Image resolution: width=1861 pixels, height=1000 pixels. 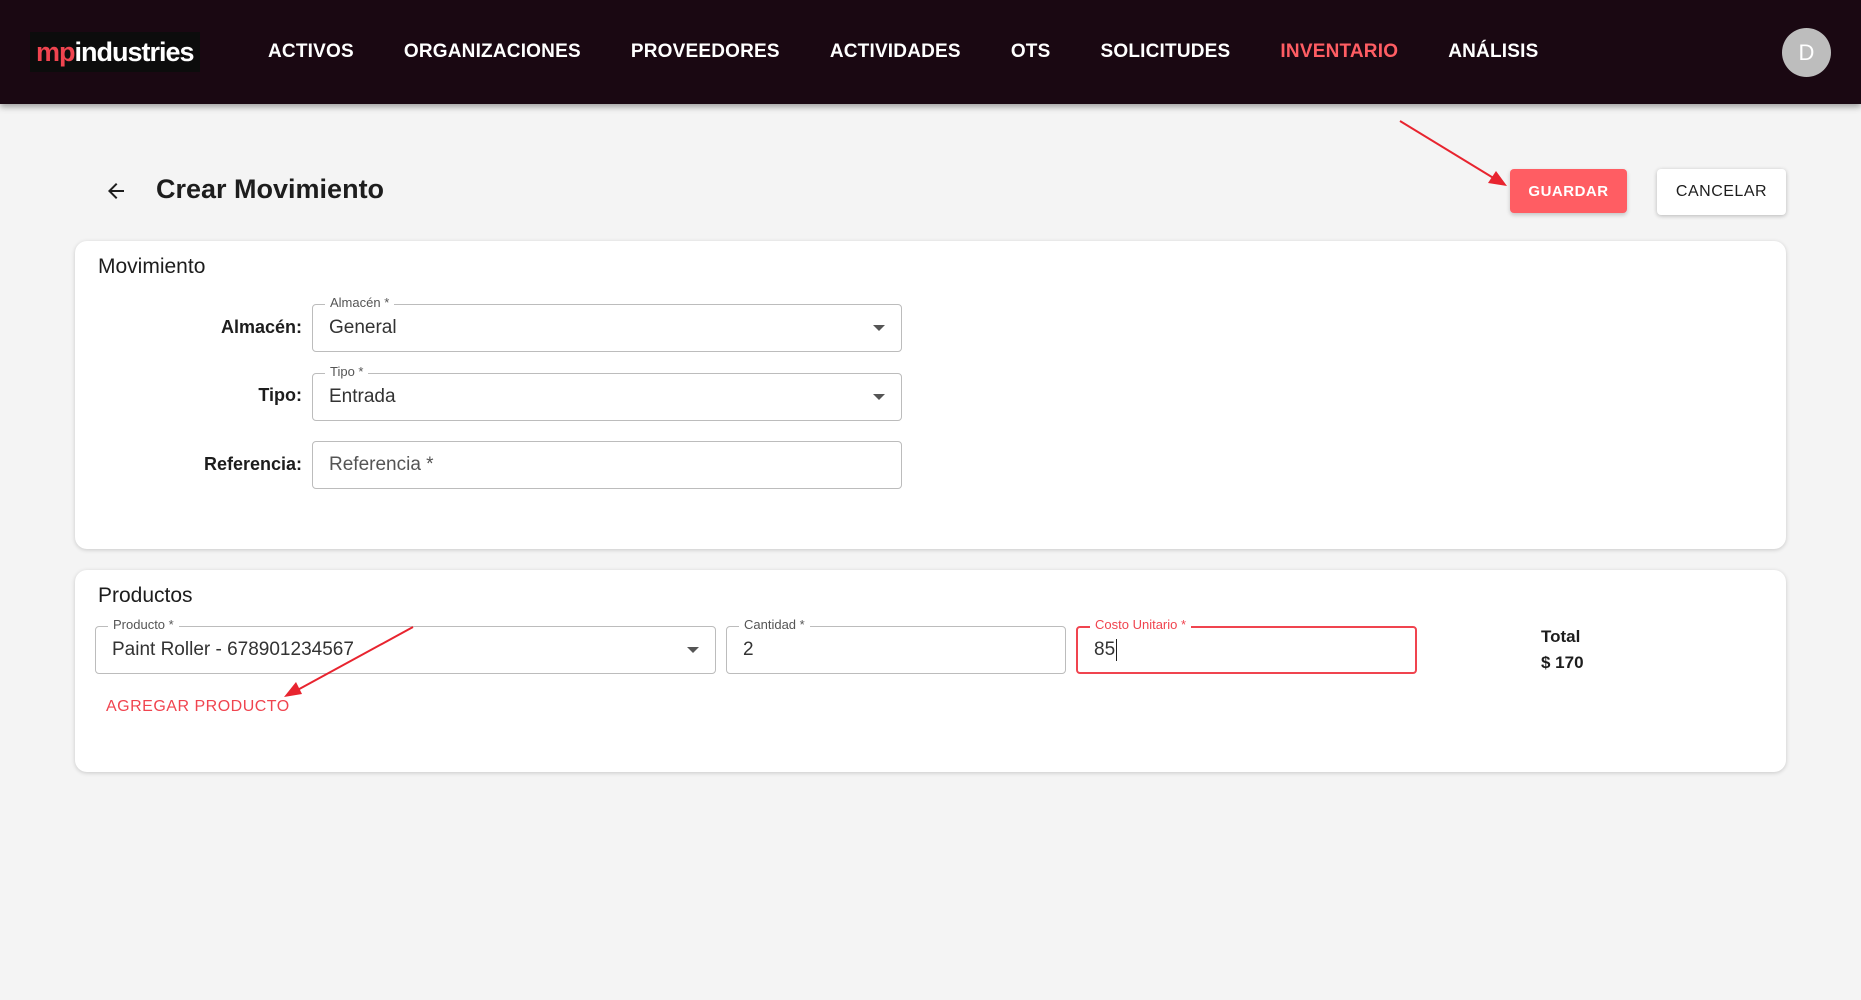 What do you see at coordinates (705, 52) in the screenshot?
I see `nav-item-proveedores: PROVEEDORES` at bounding box center [705, 52].